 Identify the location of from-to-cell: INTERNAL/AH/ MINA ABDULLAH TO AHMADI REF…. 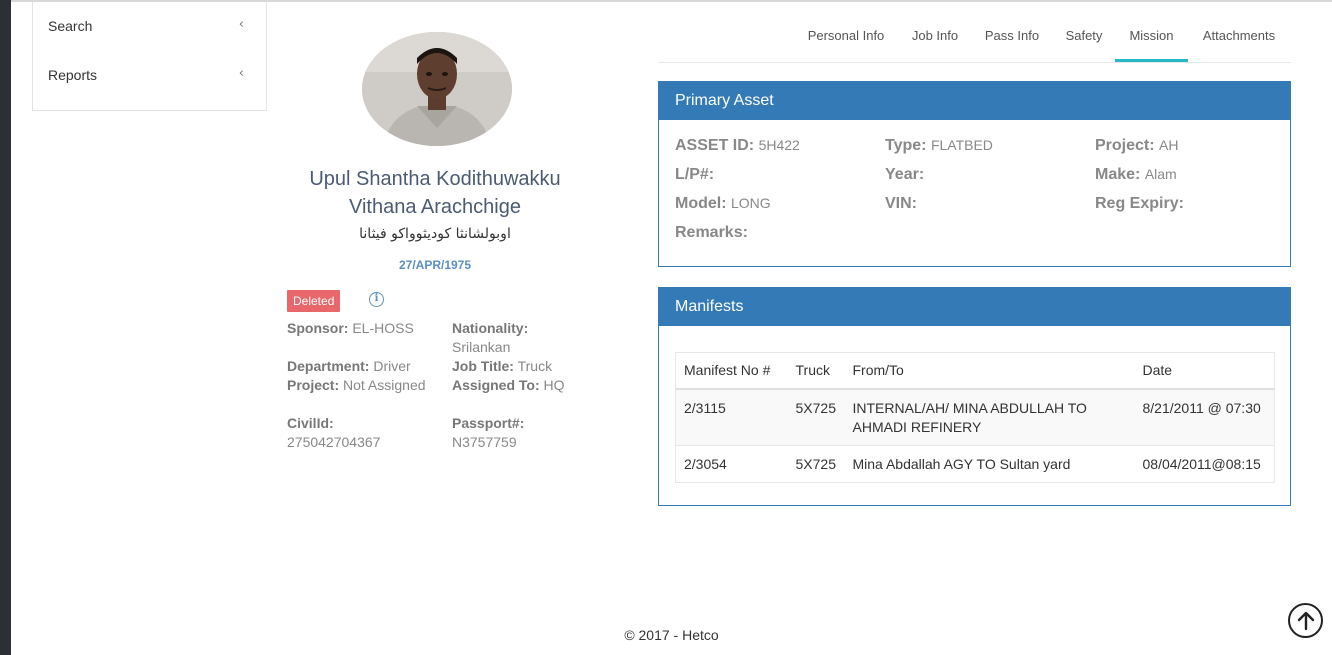
(989, 416).